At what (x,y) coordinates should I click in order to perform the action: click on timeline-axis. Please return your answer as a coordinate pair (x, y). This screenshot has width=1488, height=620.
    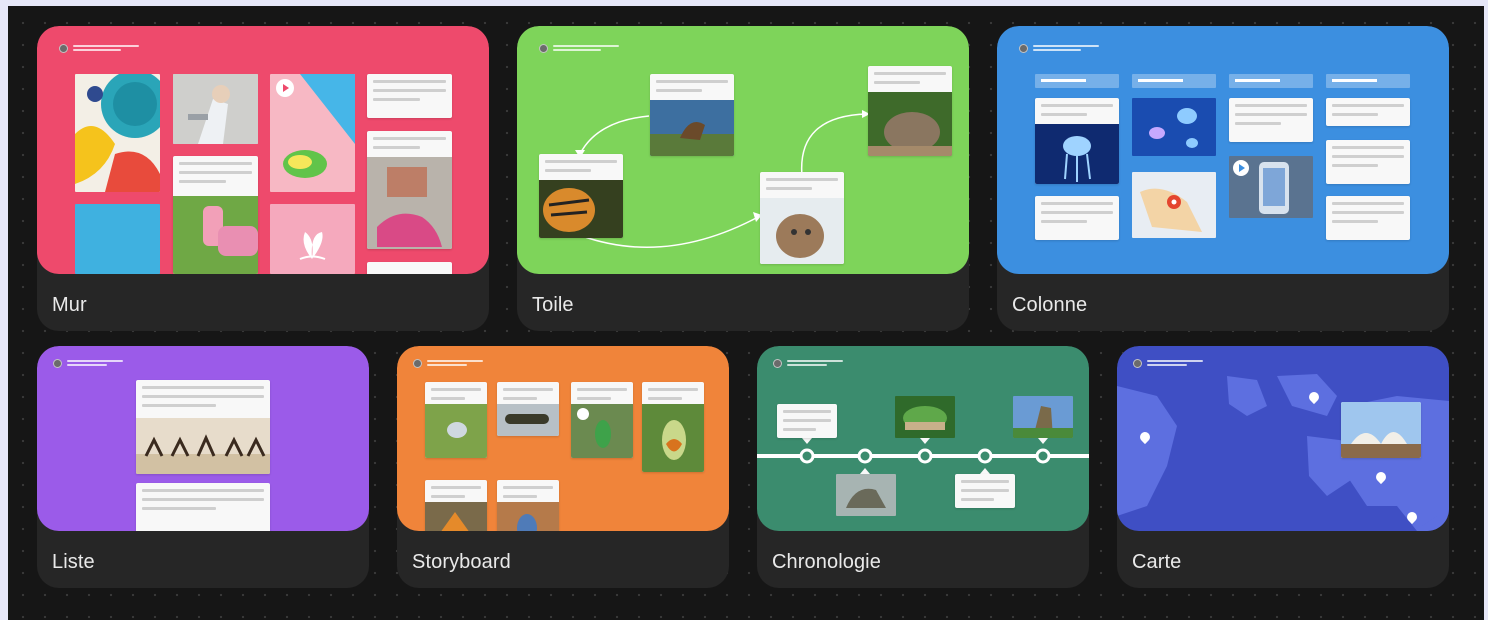
    Looking at the image, I should click on (923, 456).